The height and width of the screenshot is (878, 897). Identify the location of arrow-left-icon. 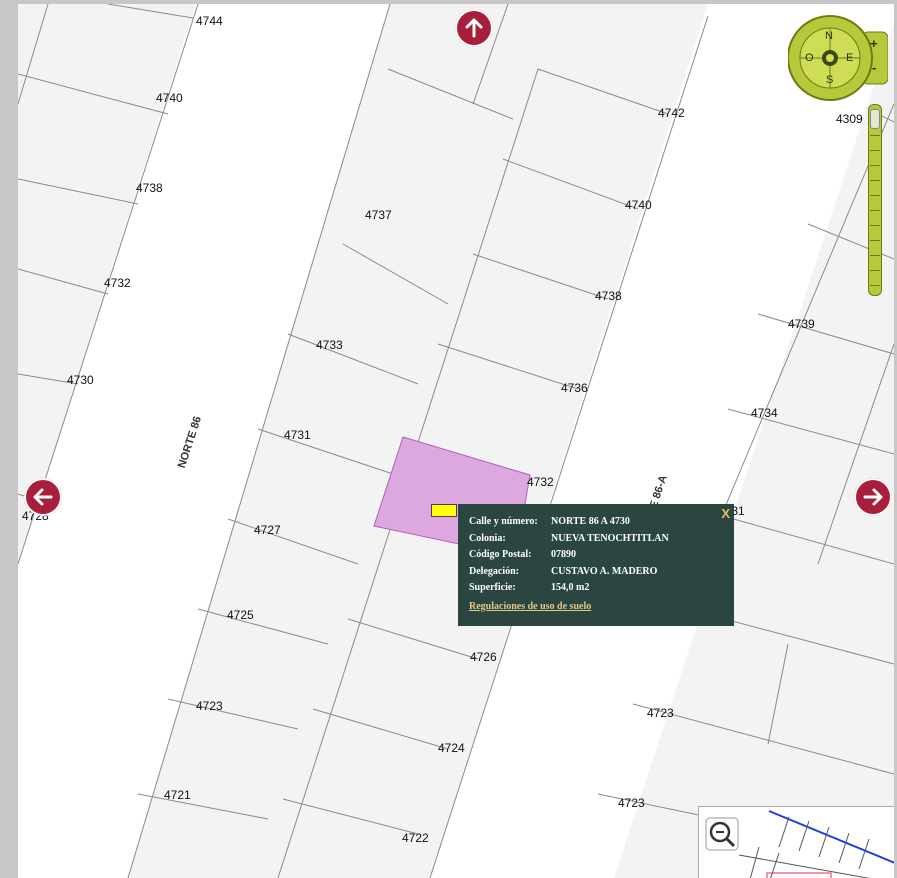
(43, 497).